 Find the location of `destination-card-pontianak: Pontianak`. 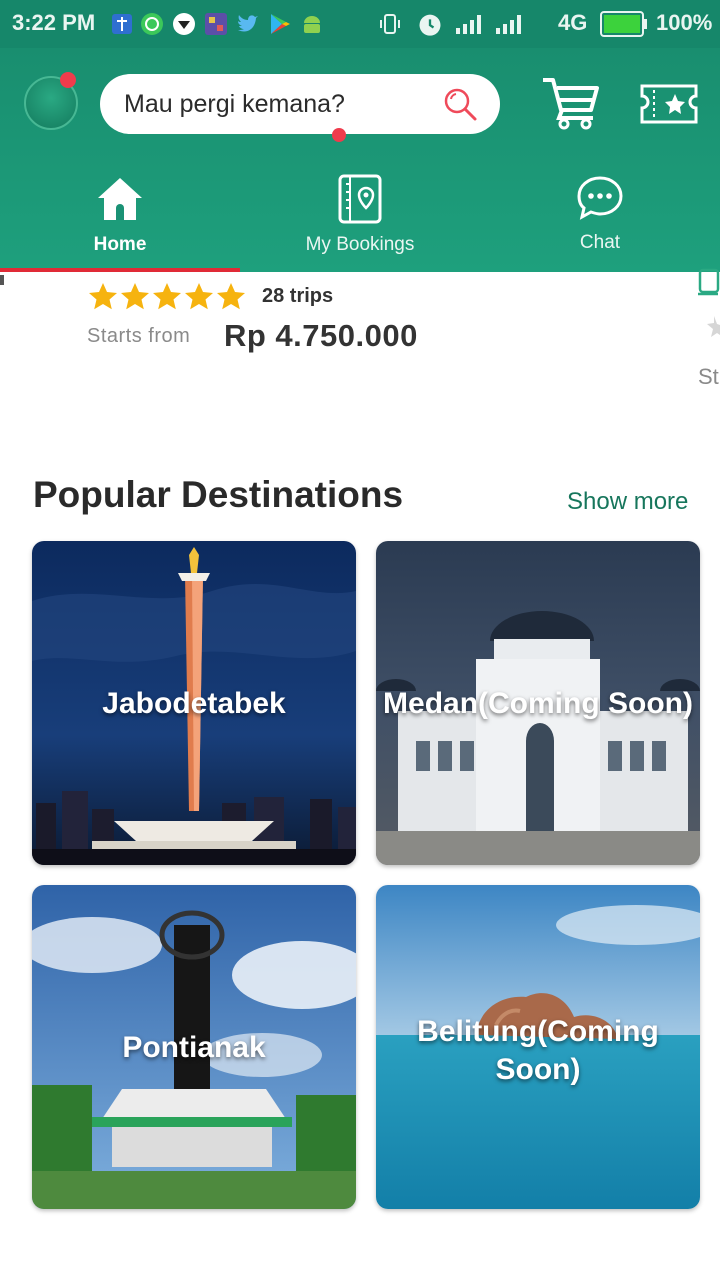

destination-card-pontianak: Pontianak is located at coordinates (194, 1047).